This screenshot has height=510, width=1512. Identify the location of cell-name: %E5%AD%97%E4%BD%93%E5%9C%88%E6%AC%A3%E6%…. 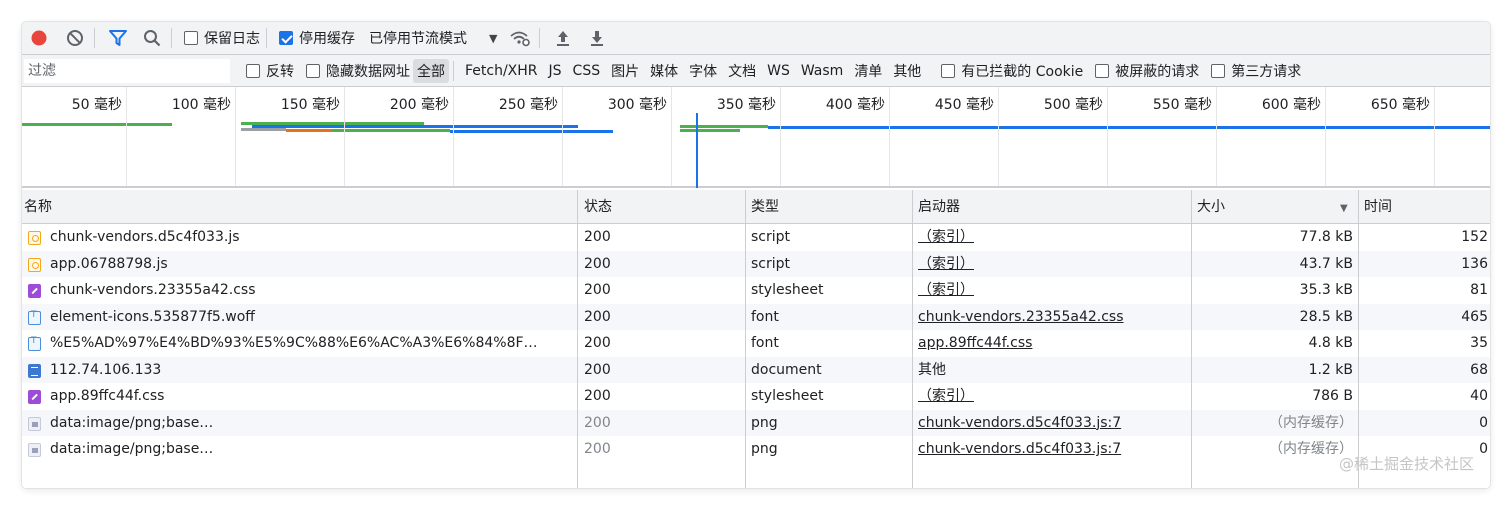
(310, 343).